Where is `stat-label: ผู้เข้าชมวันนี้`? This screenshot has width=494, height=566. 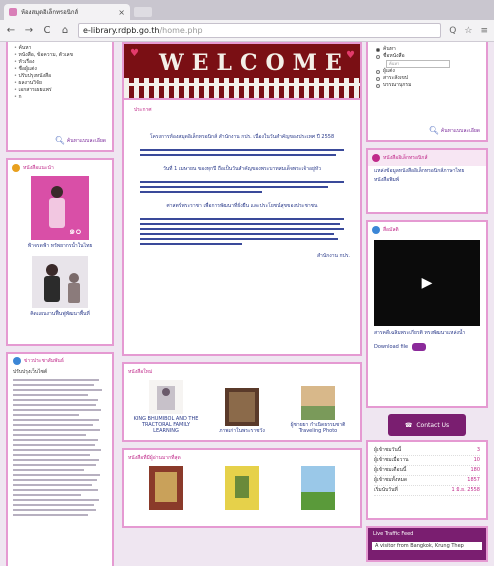
stat-label: ผู้เข้าชมวันนี้ is located at coordinates (388, 450).